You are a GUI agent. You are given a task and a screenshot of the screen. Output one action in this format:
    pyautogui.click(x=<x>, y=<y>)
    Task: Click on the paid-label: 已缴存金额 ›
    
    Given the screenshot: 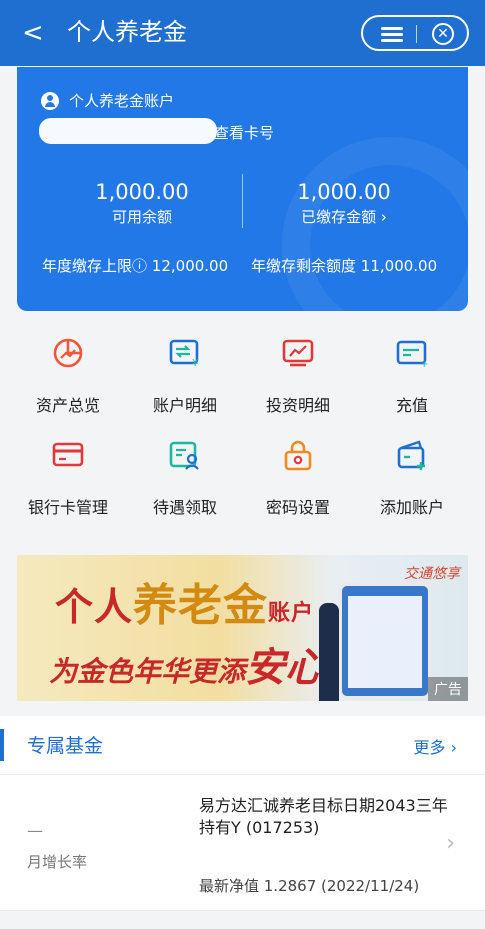 What is the action you would take?
    pyautogui.click(x=344, y=217)
    